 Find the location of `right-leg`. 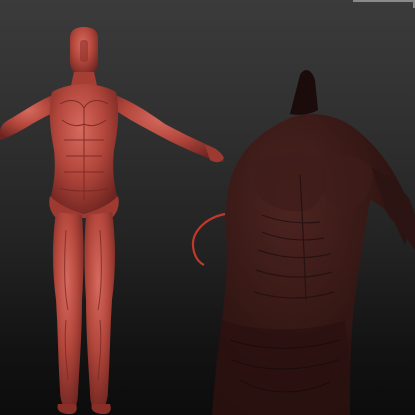

right-leg is located at coordinates (99, 311).